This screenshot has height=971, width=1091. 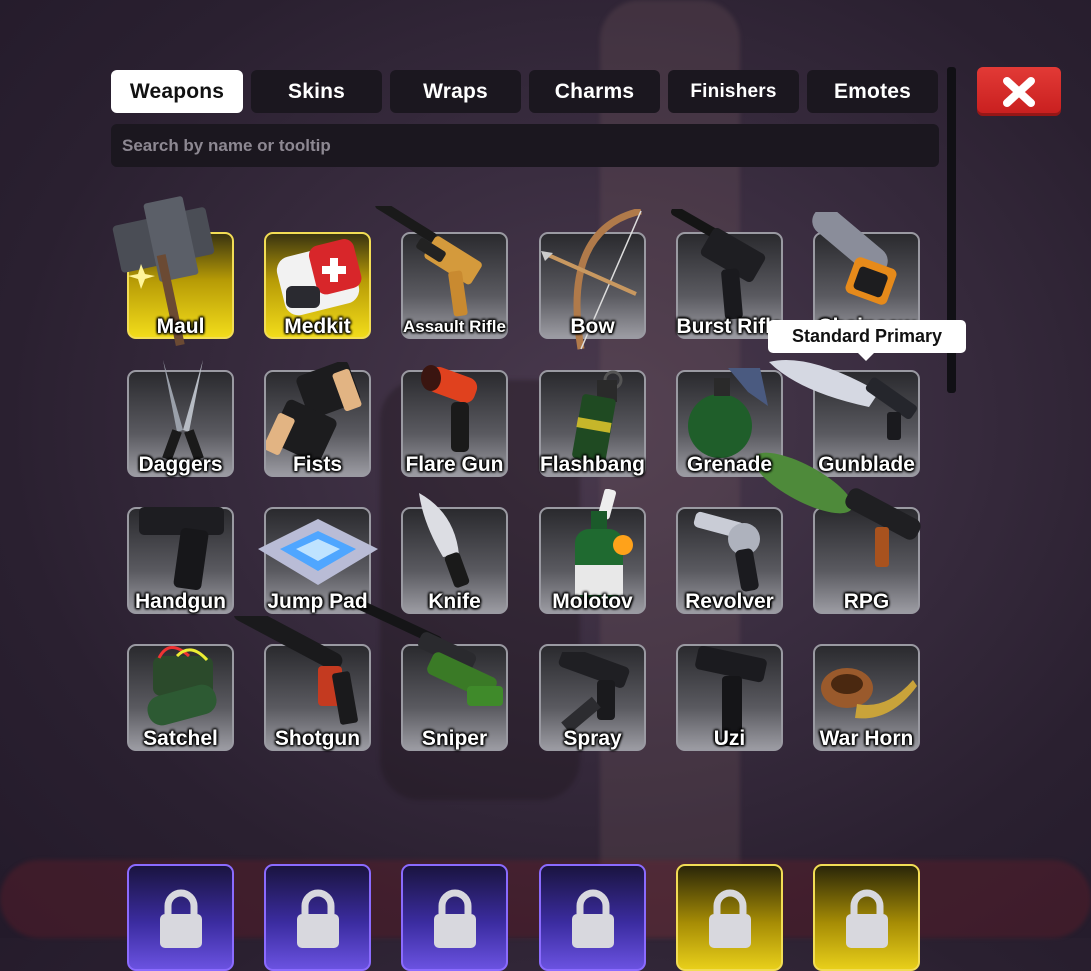 What do you see at coordinates (444, 540) in the screenshot?
I see `knife-icon` at bounding box center [444, 540].